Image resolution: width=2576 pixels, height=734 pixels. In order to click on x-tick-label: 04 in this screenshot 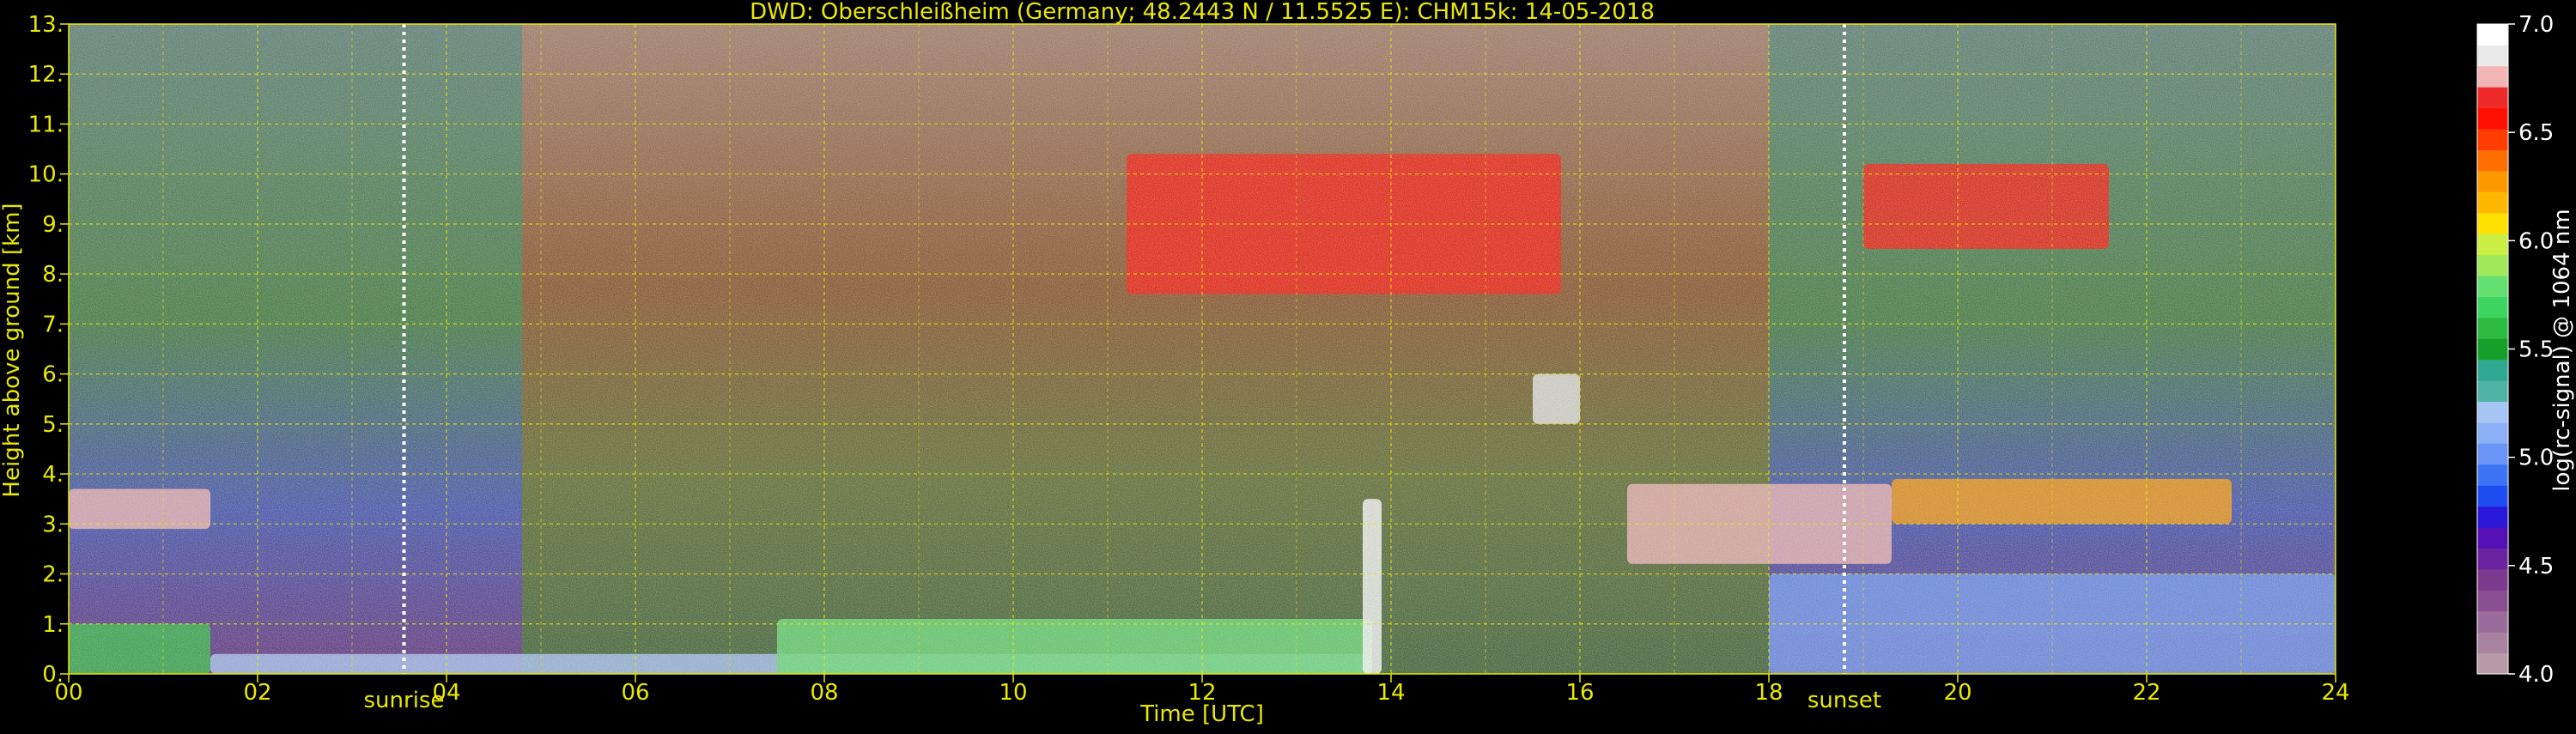, I will do `click(446, 693)`.